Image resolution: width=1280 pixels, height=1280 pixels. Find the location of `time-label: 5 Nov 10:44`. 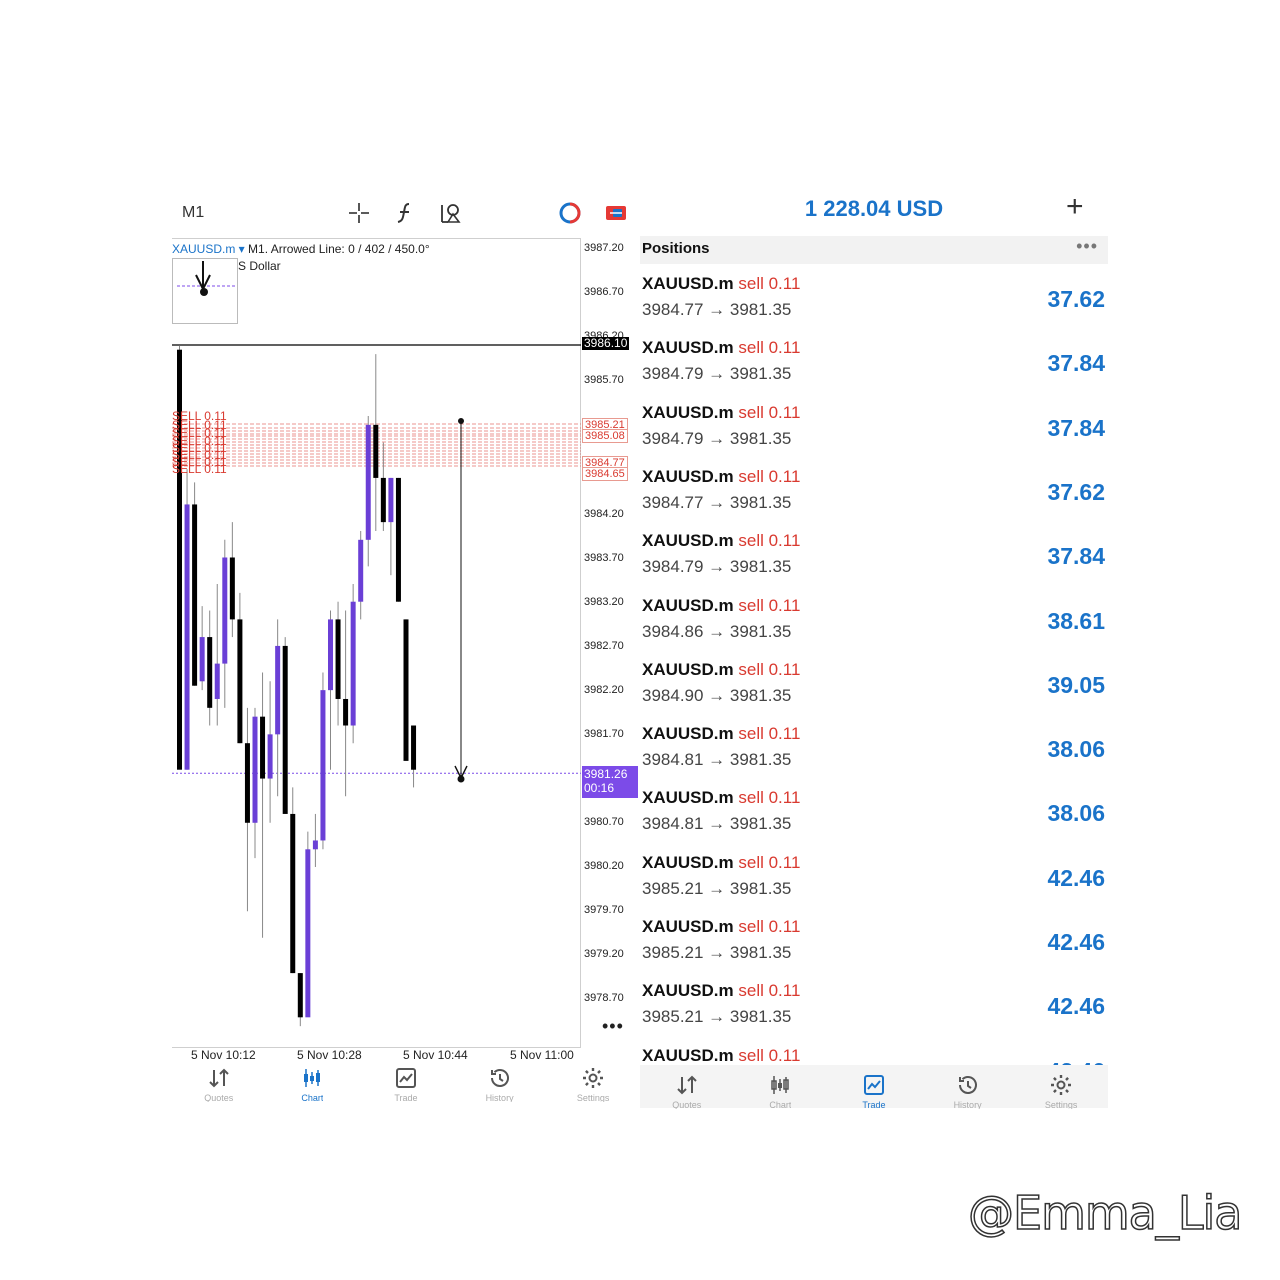

time-label: 5 Nov 10:44 is located at coordinates (435, 1055).